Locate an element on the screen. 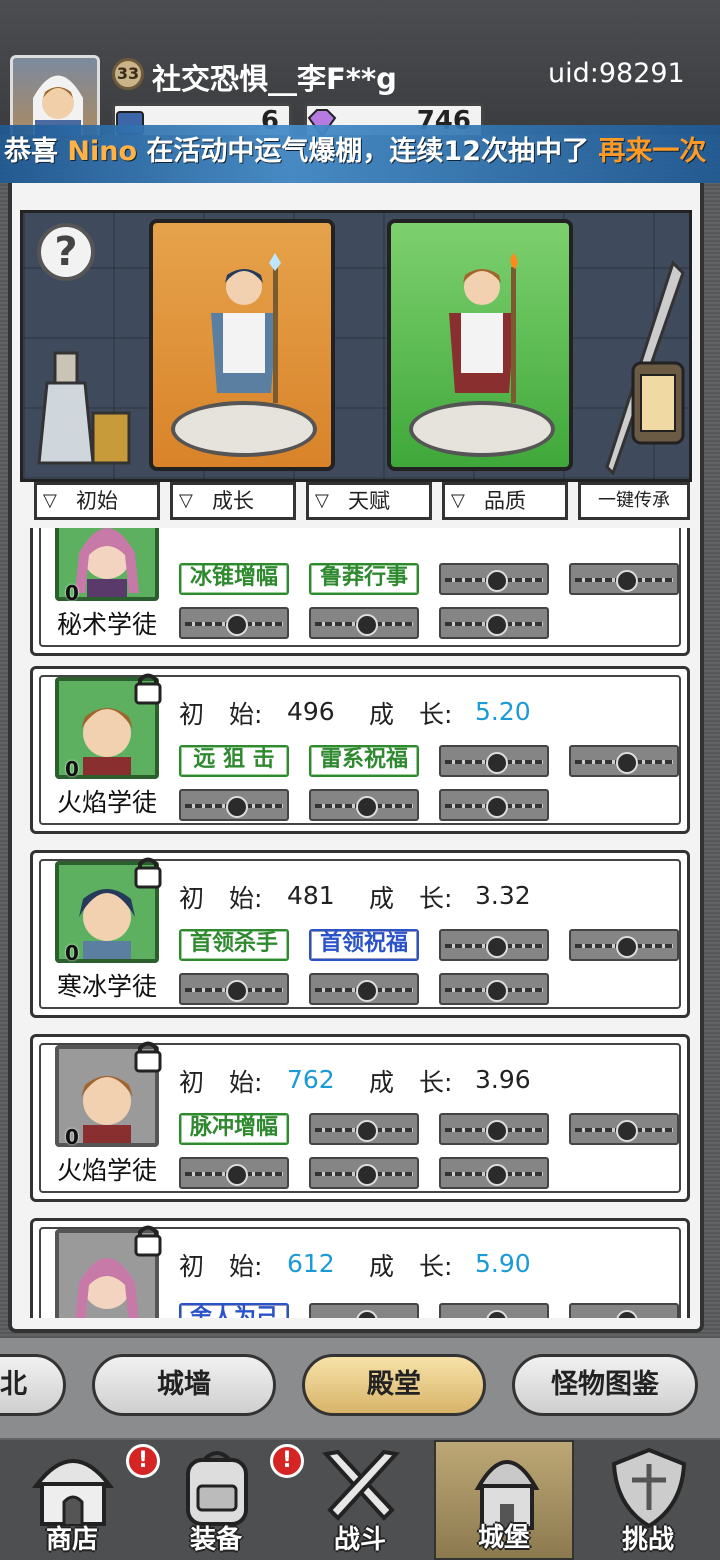 Image resolution: width=720 pixels, height=1560 pixels. nav-battle: 战斗 is located at coordinates (360, 1500).